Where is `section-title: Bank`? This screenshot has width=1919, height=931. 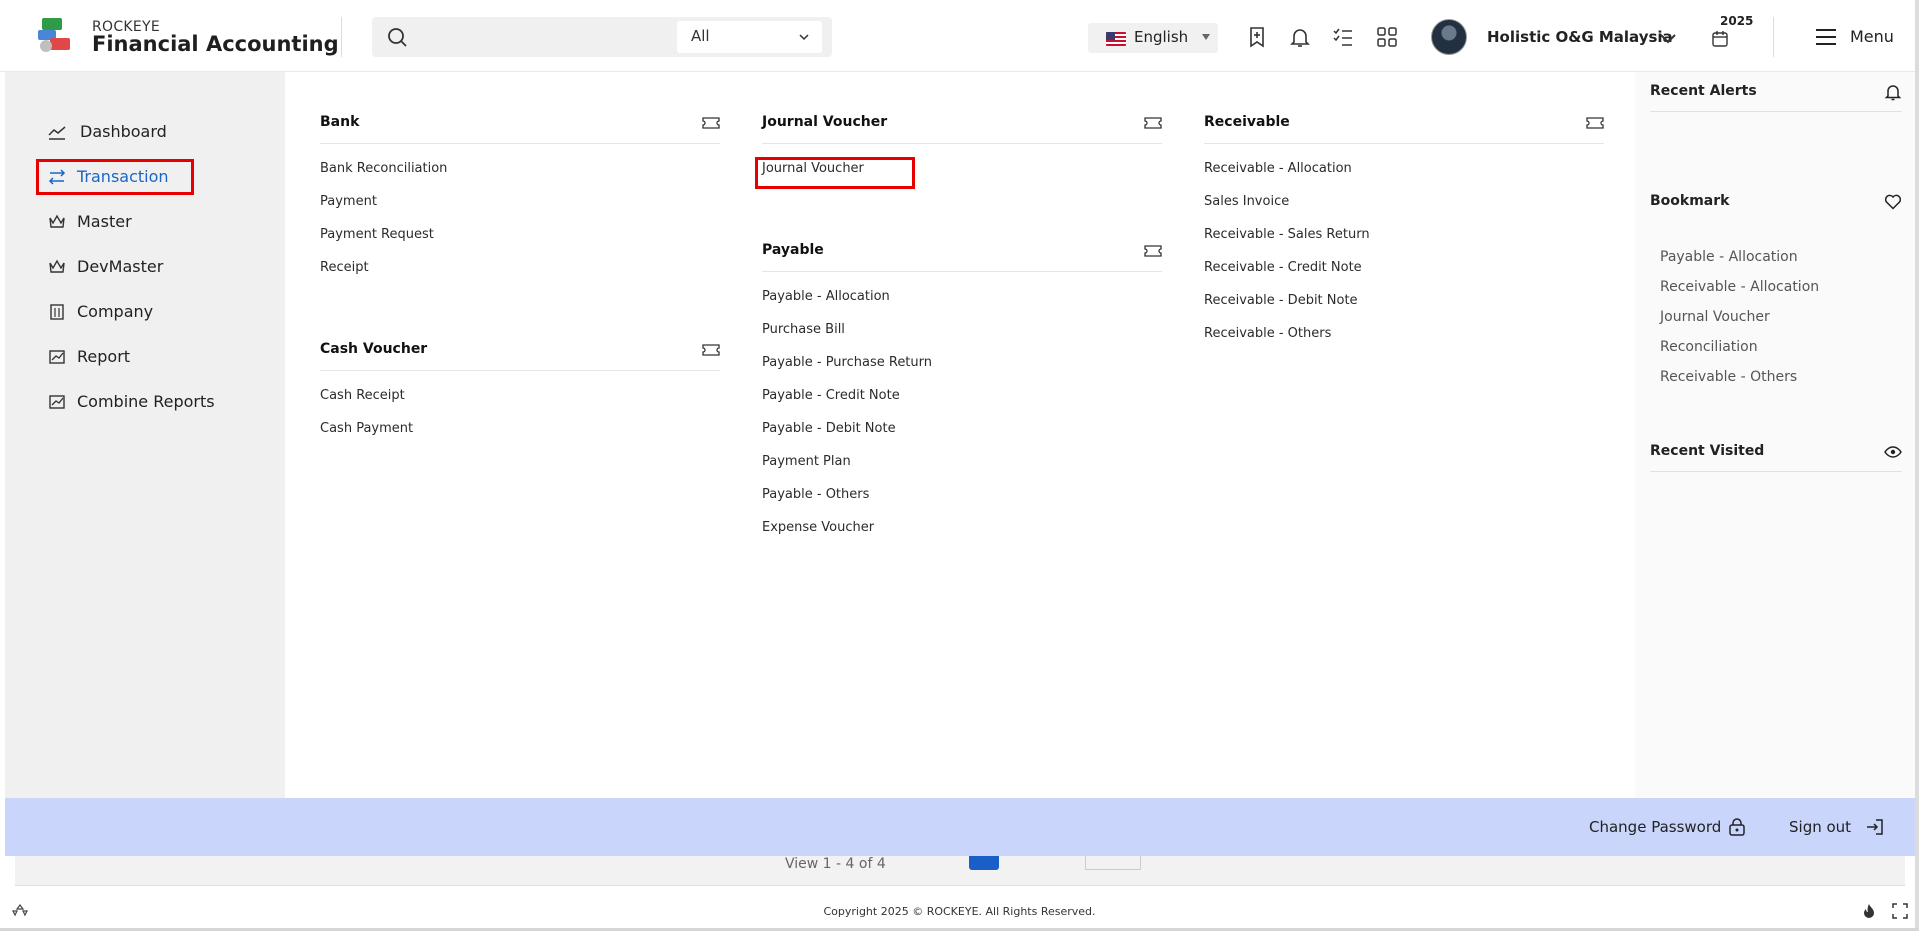 section-title: Bank is located at coordinates (340, 122).